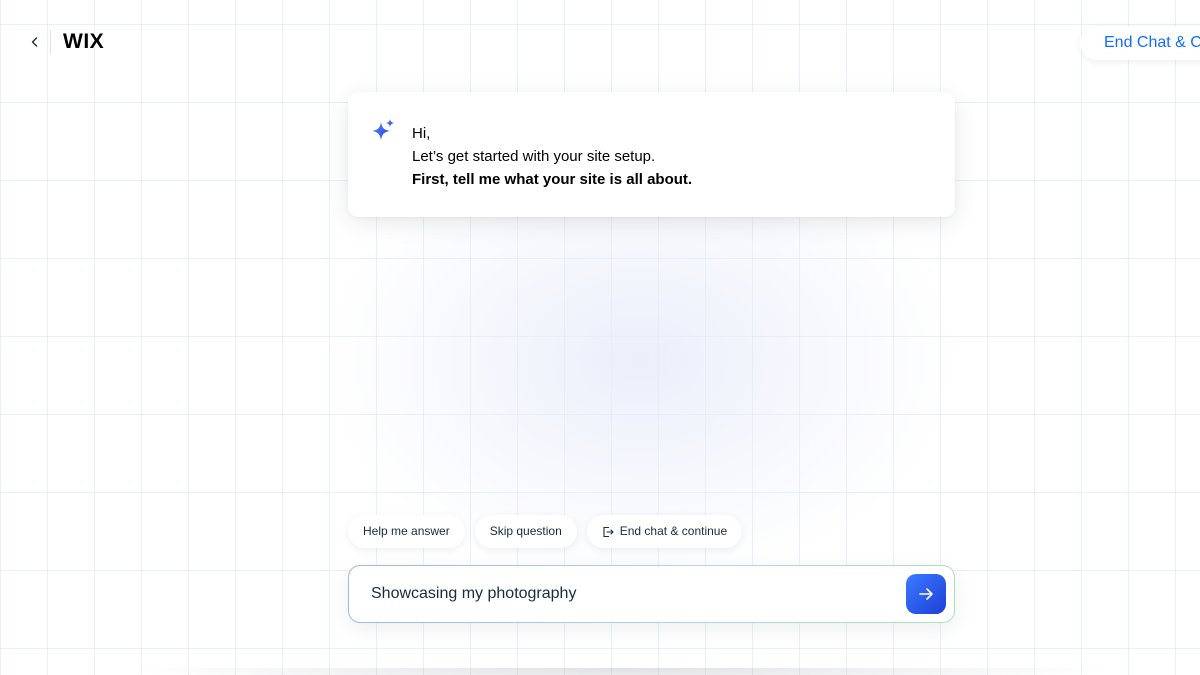 Image resolution: width=1200 pixels, height=675 pixels. Describe the element at coordinates (383, 129) in the screenshot. I see `sparkle-icon` at that location.